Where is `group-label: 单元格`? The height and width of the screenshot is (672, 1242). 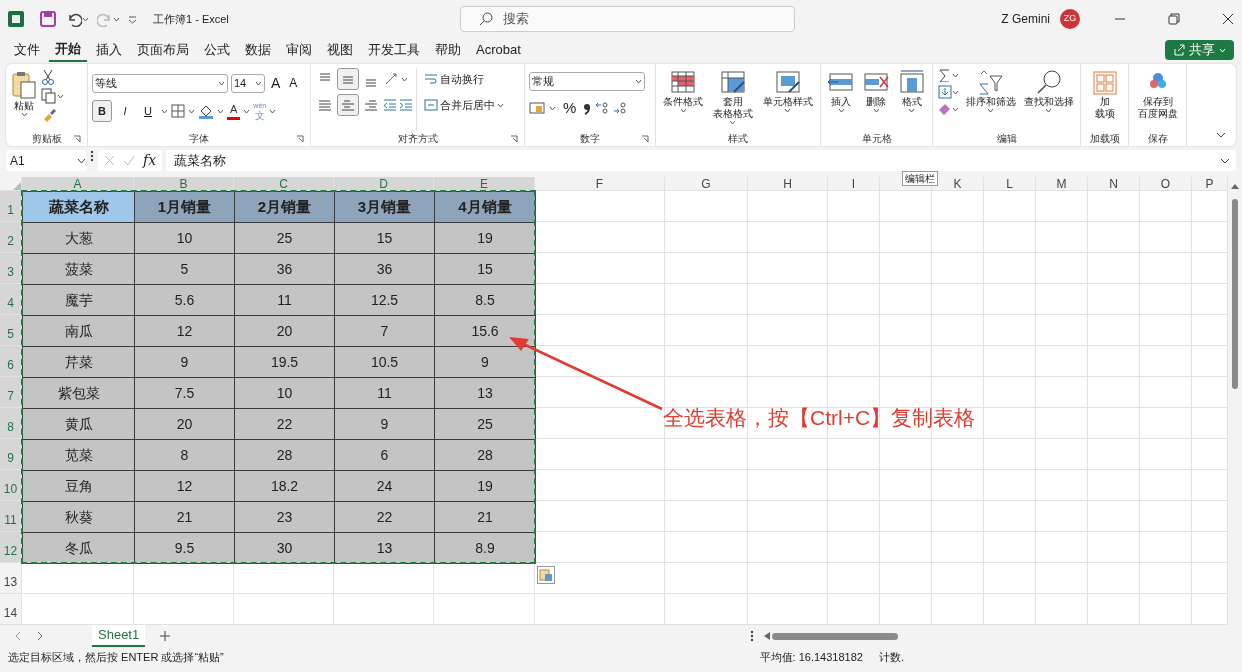
group-label: 单元格 is located at coordinates (876, 138).